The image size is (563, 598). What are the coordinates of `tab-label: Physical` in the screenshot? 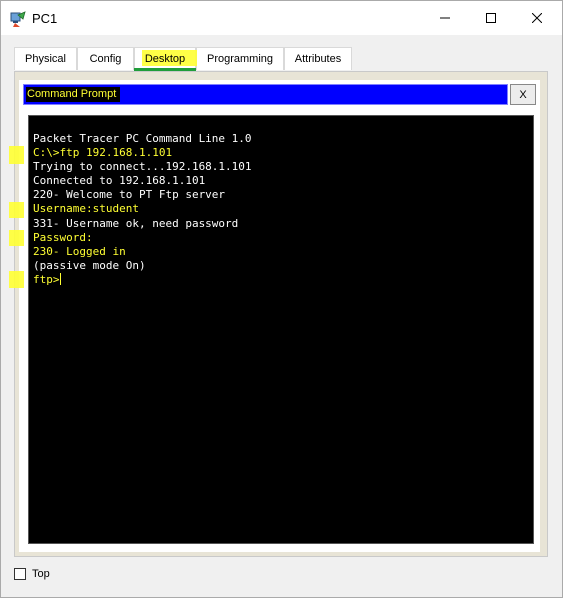 It's located at (45, 59).